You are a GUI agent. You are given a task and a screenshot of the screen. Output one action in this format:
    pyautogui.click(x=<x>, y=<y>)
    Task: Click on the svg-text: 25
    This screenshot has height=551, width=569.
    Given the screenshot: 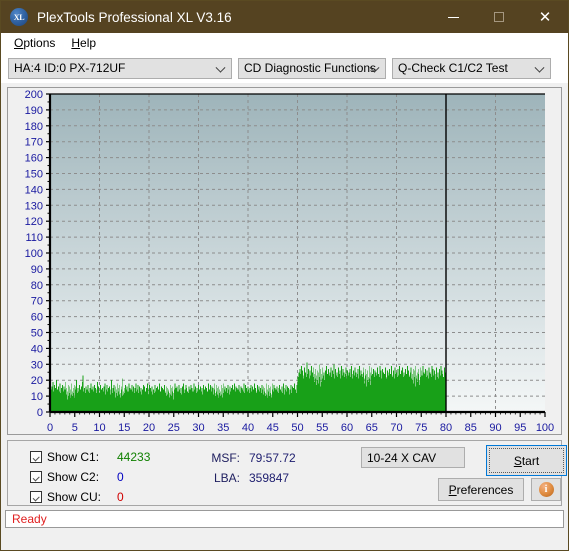 What is the action you would take?
    pyautogui.click(x=174, y=428)
    